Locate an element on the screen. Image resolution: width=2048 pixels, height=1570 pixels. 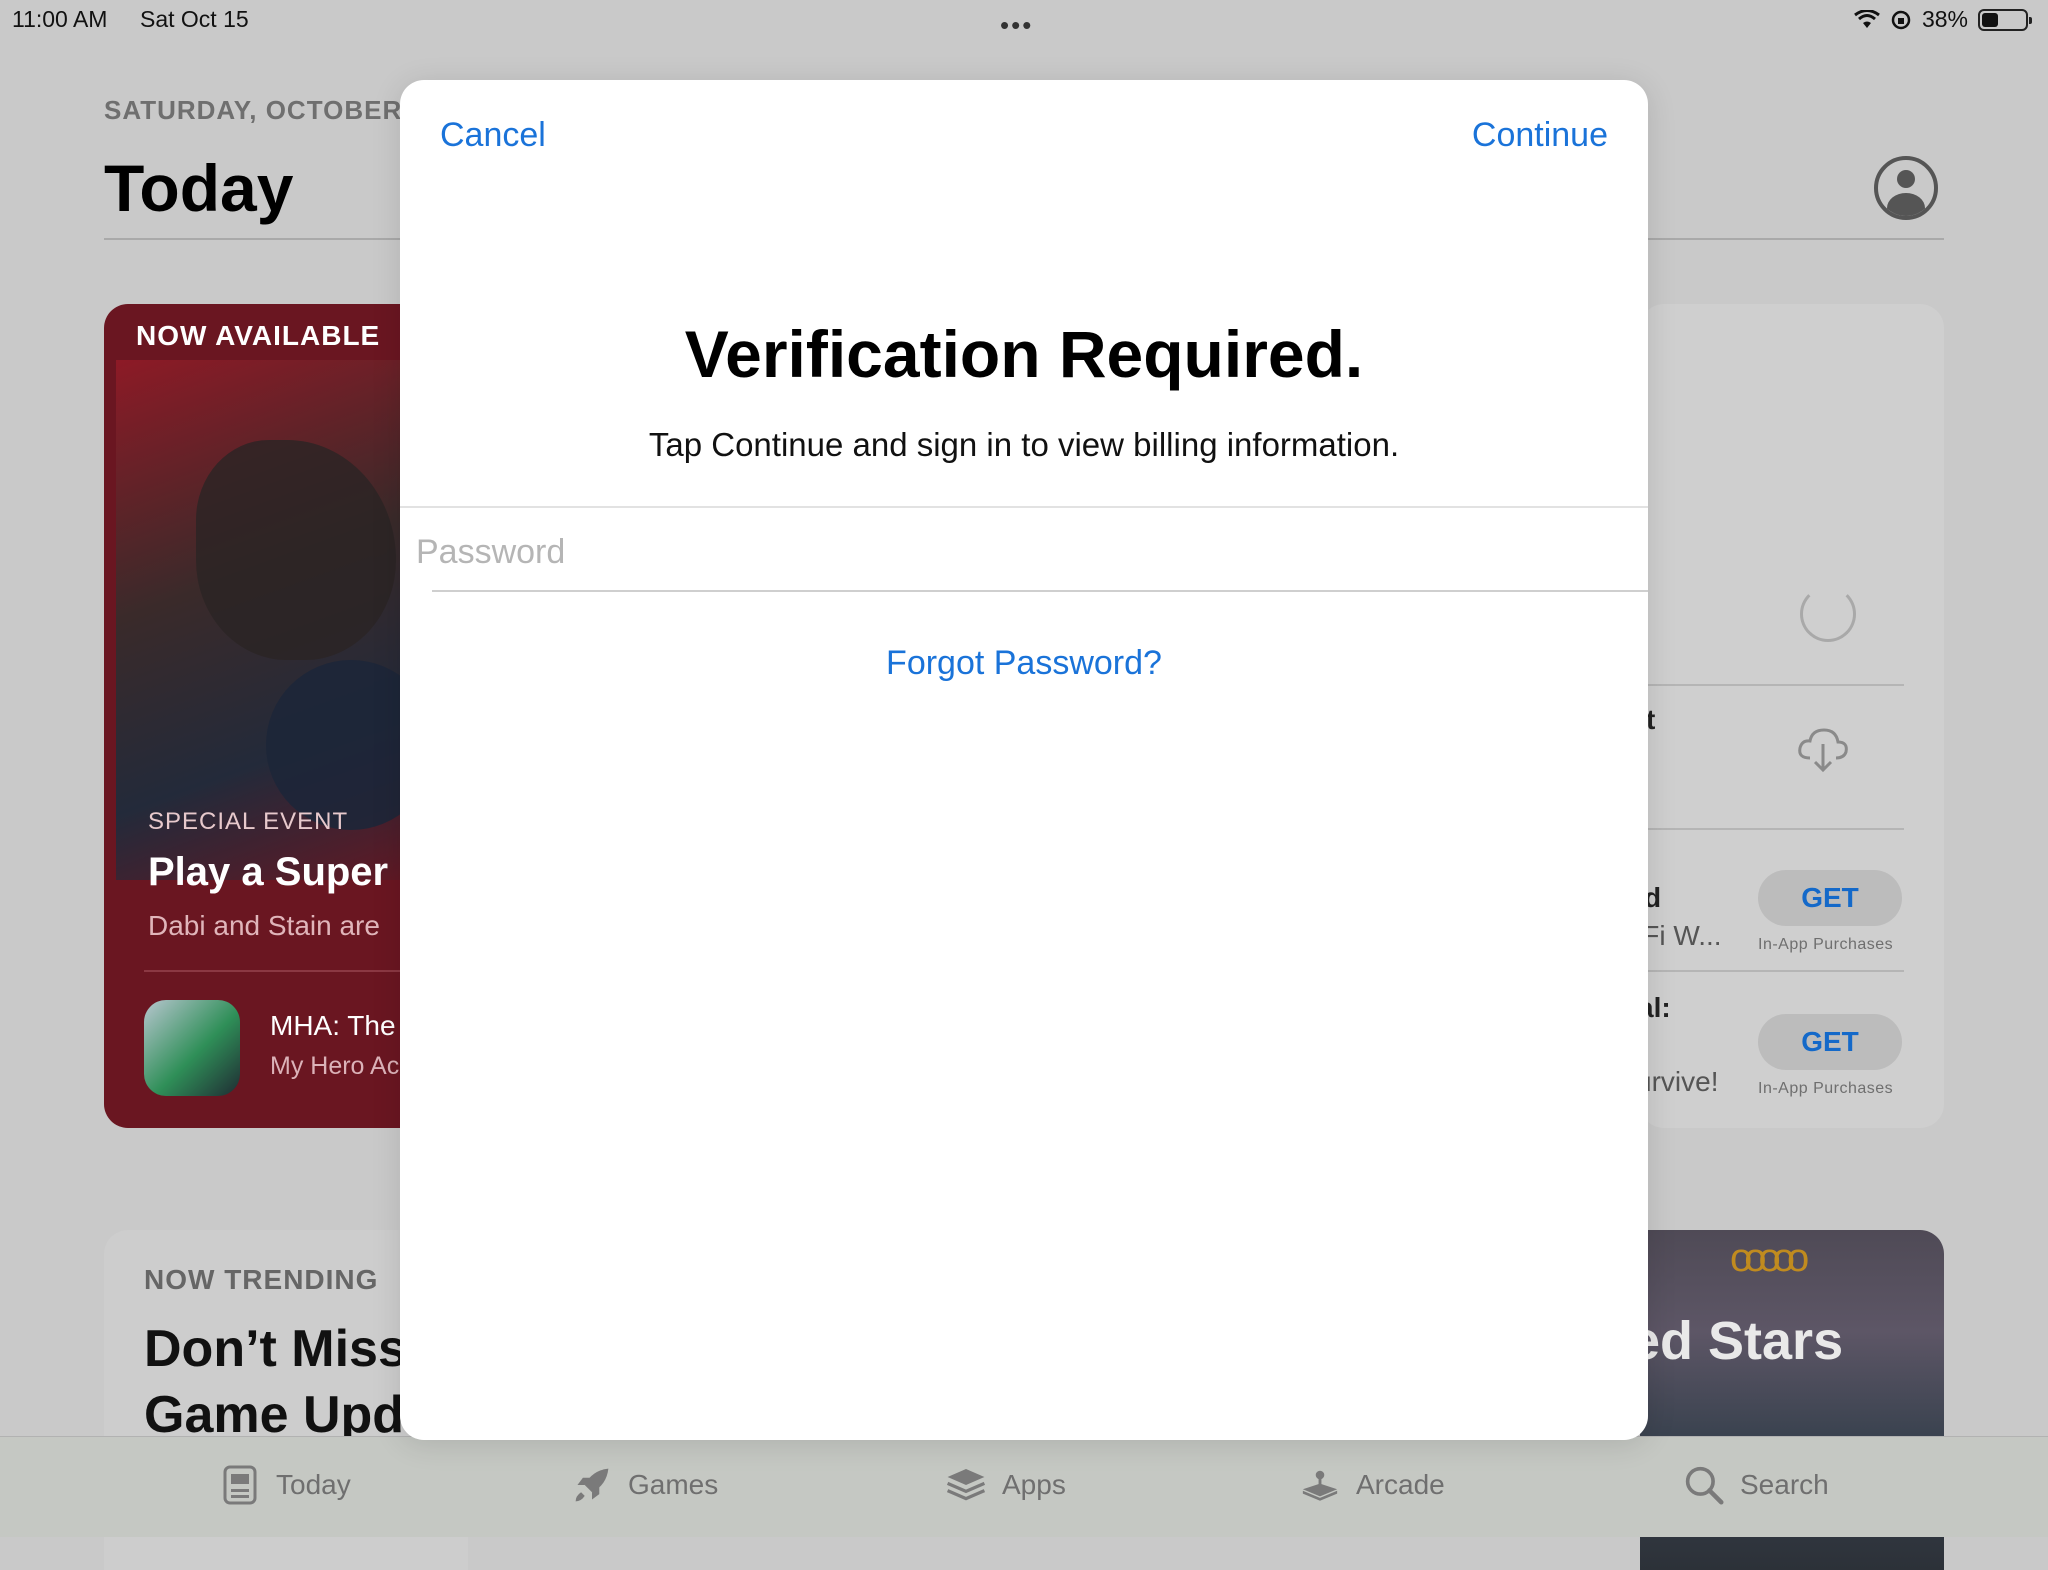
battery-percent: 38% is located at coordinates (1944, 19).